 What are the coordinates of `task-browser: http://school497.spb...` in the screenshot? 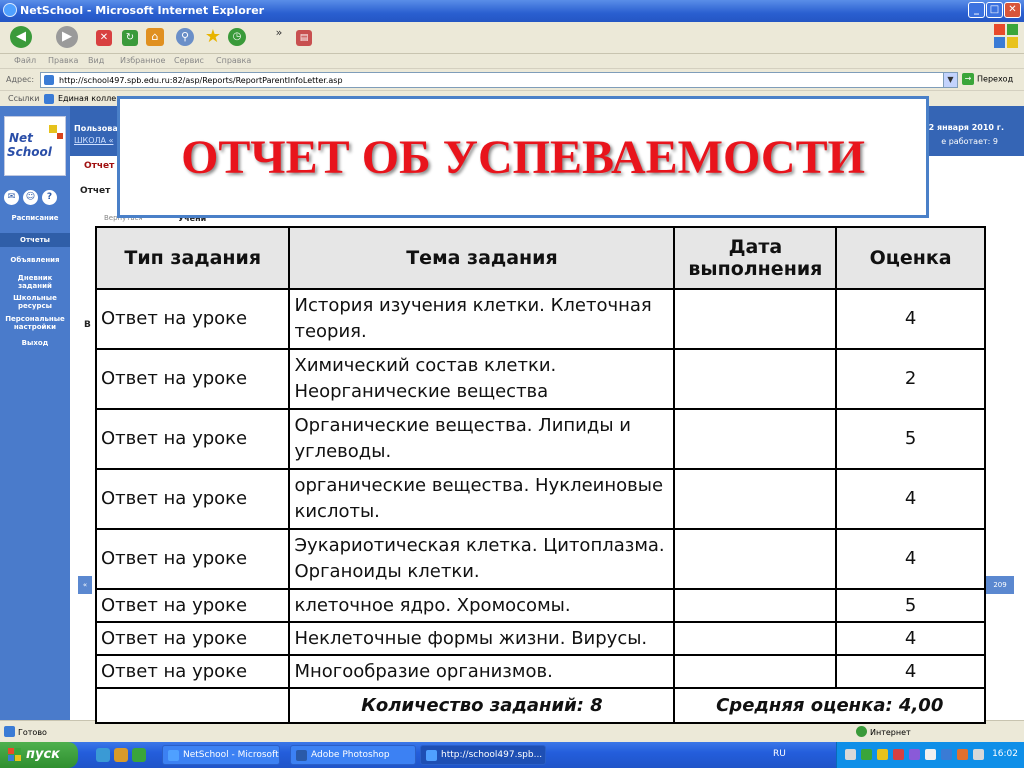 It's located at (483, 755).